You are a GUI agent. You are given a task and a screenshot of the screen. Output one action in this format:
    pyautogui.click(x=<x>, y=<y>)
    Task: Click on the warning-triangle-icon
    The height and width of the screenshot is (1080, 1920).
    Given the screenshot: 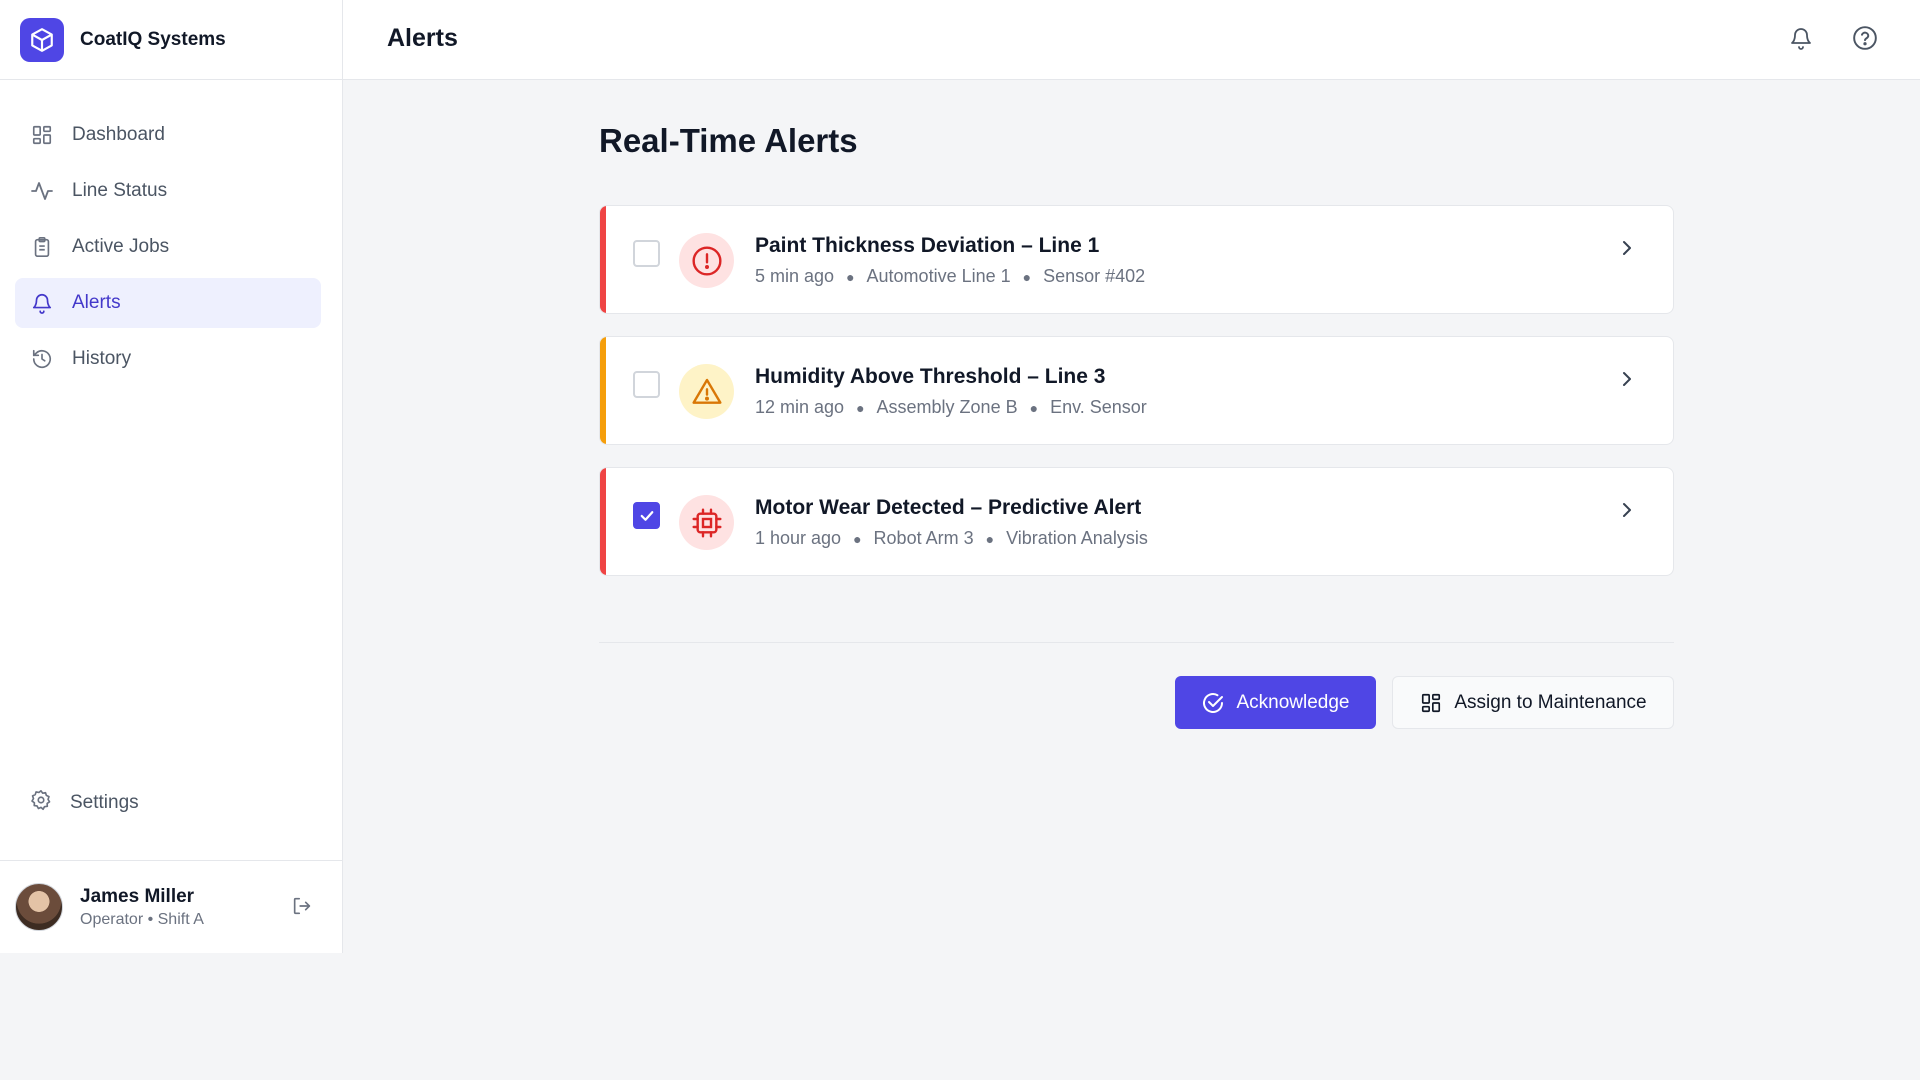 What is the action you would take?
    pyautogui.click(x=706, y=391)
    